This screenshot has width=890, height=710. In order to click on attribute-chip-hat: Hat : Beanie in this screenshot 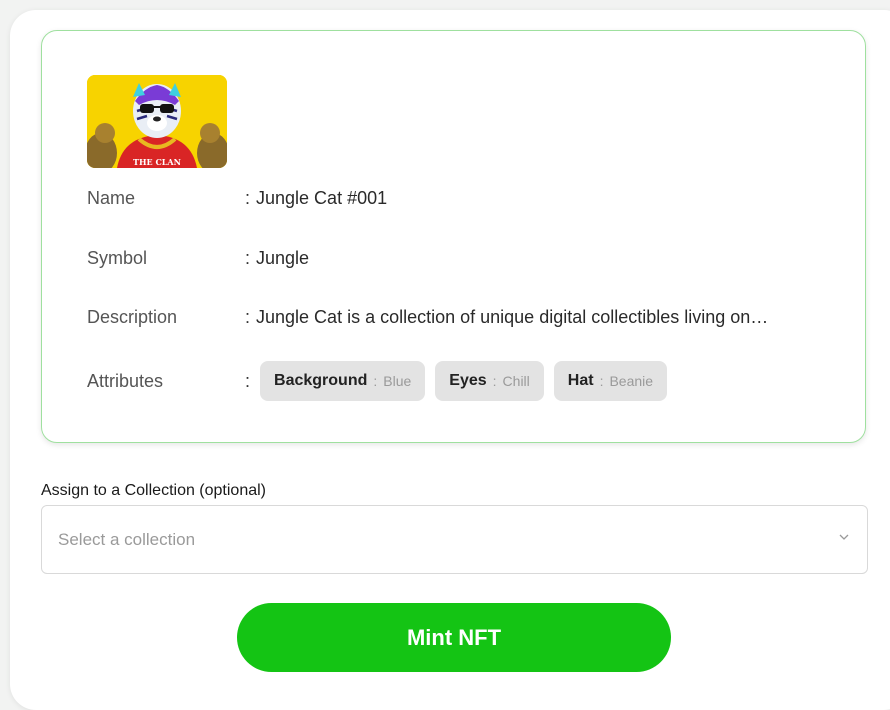, I will do `click(610, 381)`.